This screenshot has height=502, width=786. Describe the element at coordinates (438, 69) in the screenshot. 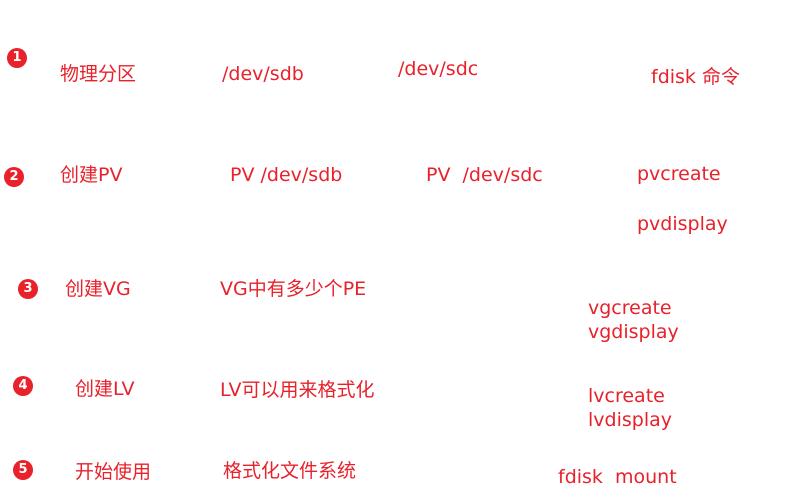

I see `step-1-item-sdc: /dev/sdc` at that location.